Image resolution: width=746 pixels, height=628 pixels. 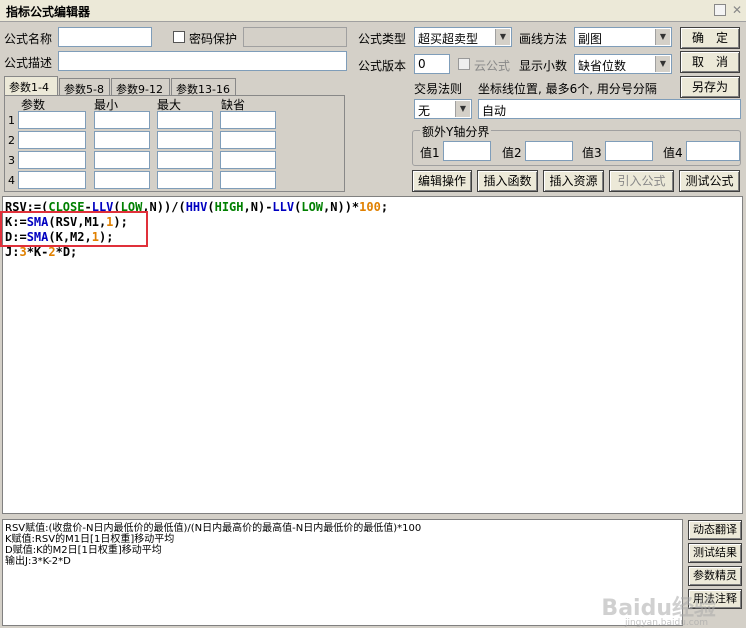 I want to click on value3-label: 值3, so click(x=592, y=153).